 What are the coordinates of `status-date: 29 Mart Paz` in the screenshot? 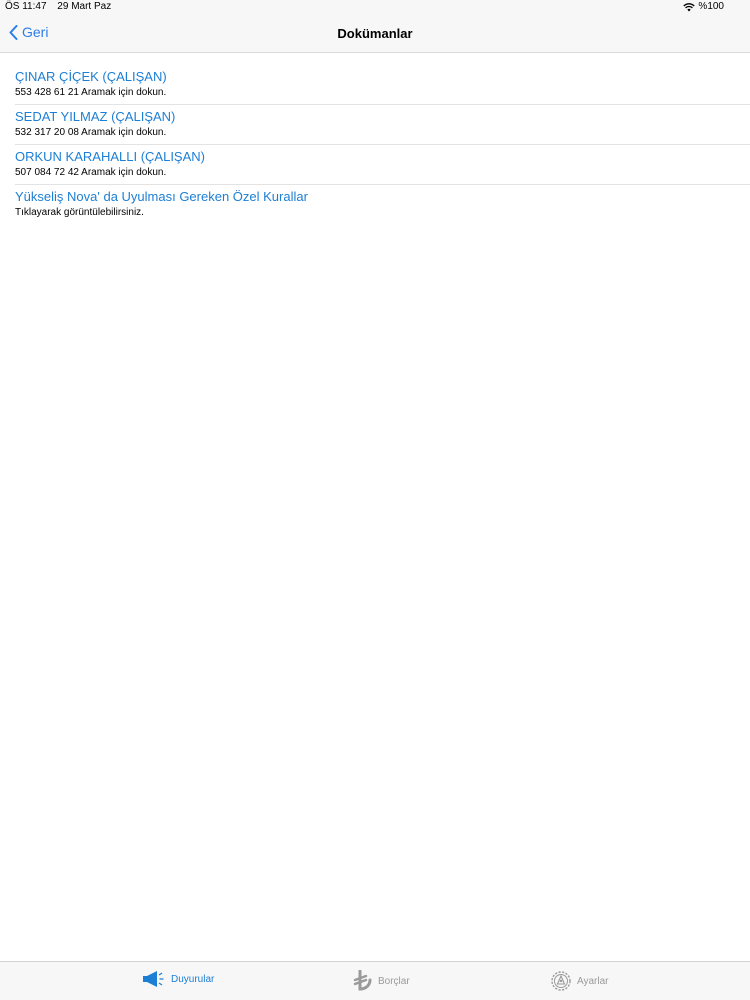 It's located at (84, 6).